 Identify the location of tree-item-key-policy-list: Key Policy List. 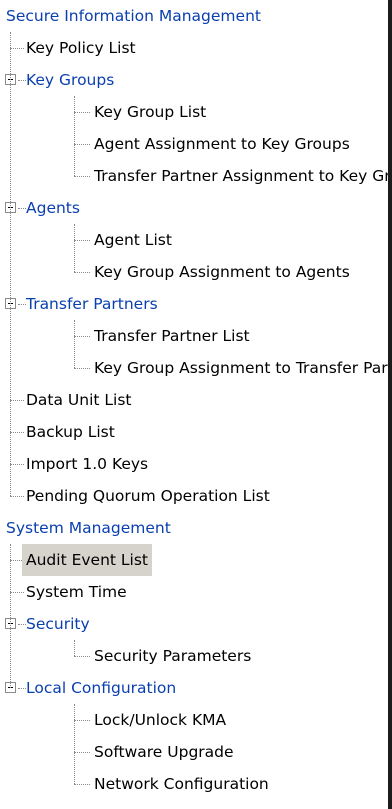
(194, 48).